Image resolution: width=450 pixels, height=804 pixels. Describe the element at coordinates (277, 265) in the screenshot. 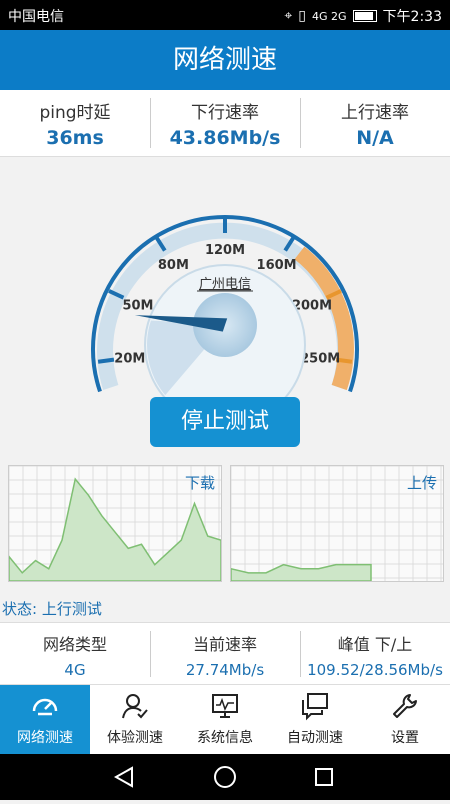

I see `gauge-tick-label: 160M` at that location.